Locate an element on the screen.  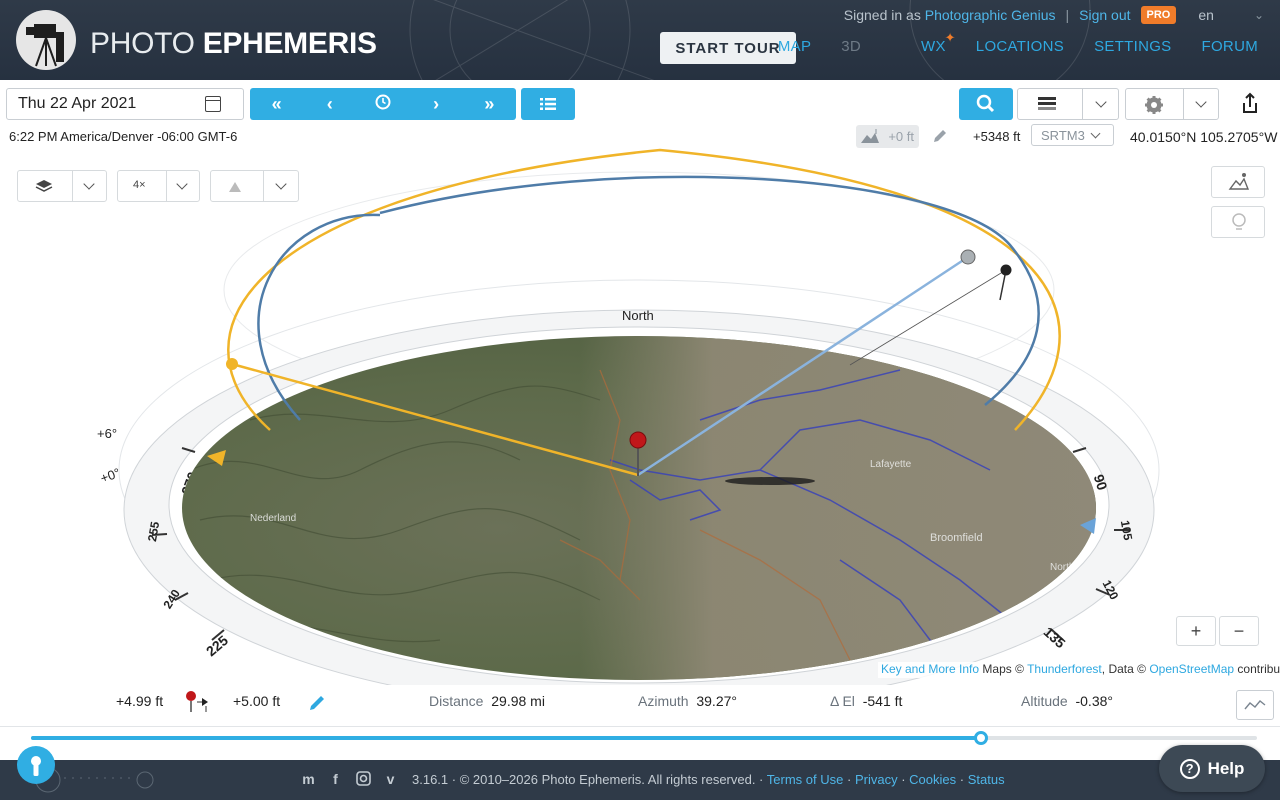
cookies-link: Cookies is located at coordinates (932, 779).